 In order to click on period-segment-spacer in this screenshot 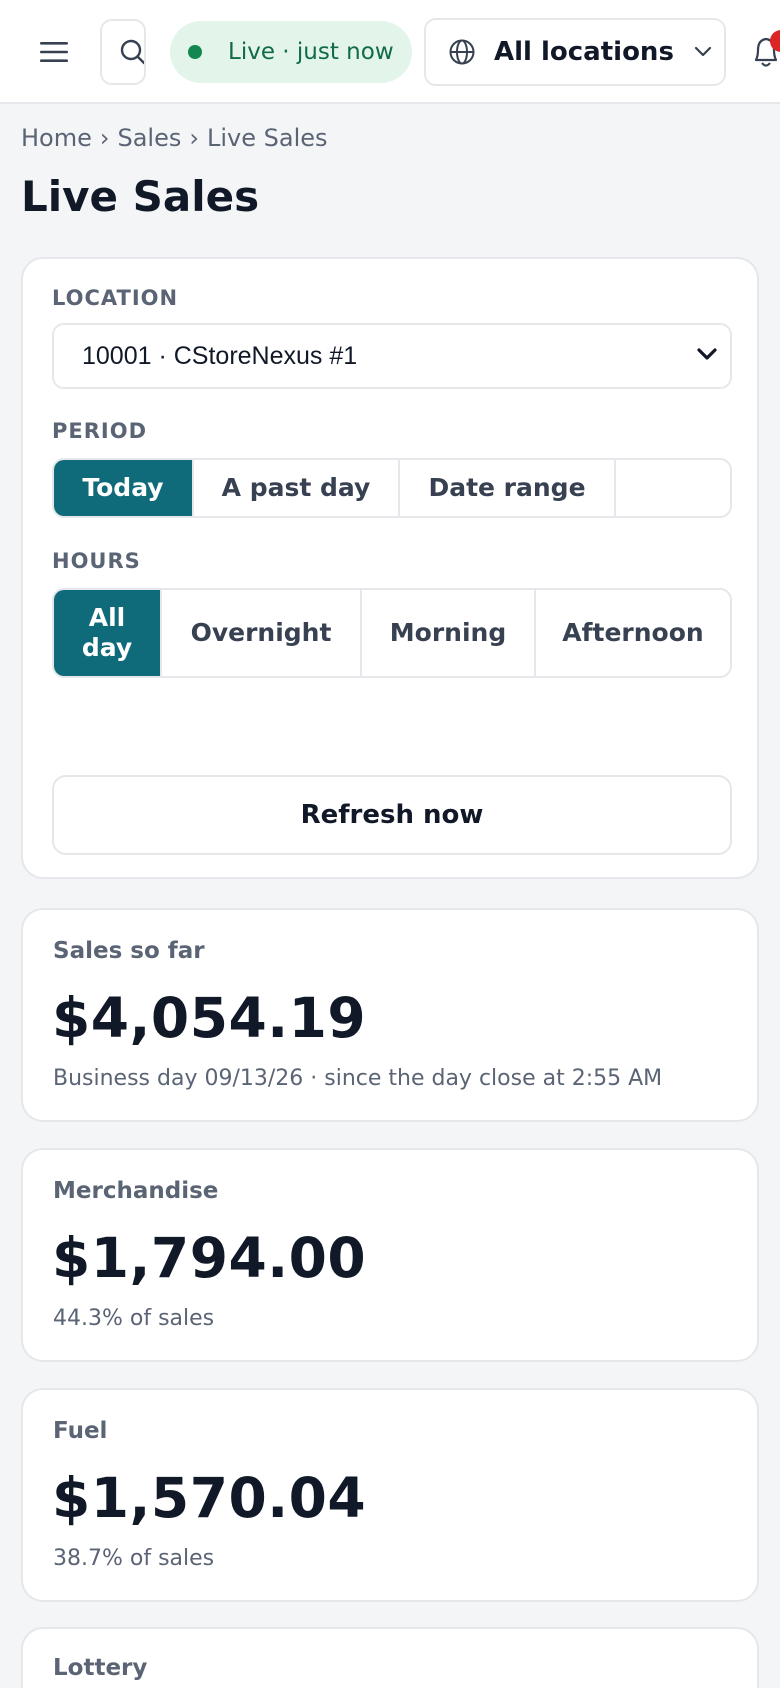, I will do `click(673, 488)`.